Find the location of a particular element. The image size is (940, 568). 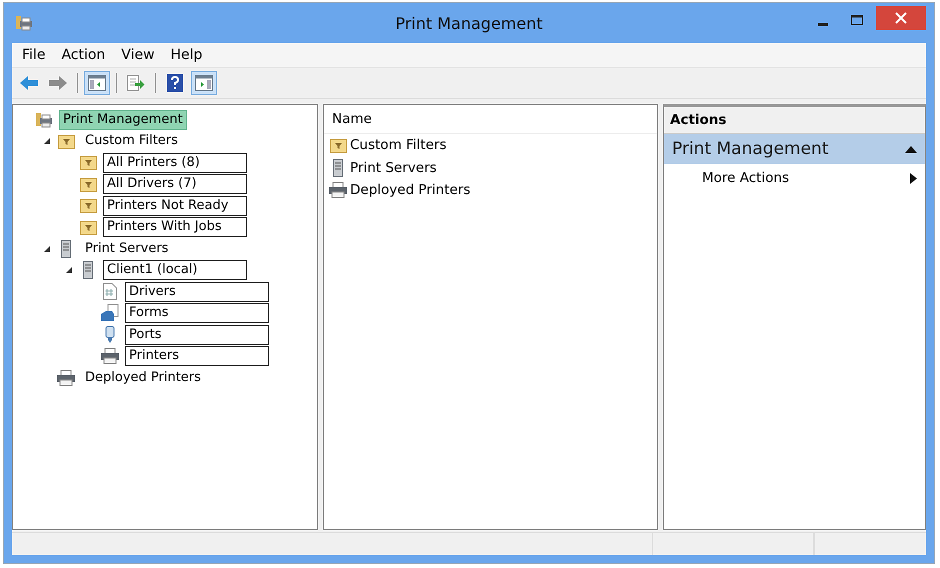

tree-item: Print Servers is located at coordinates (126, 248).